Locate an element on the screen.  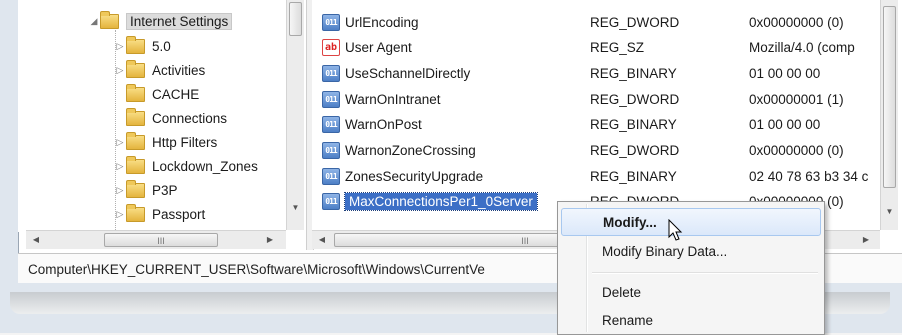
tree-item-lockdown-zones: ▷ Lockdown_Zones is located at coordinates (186, 165).